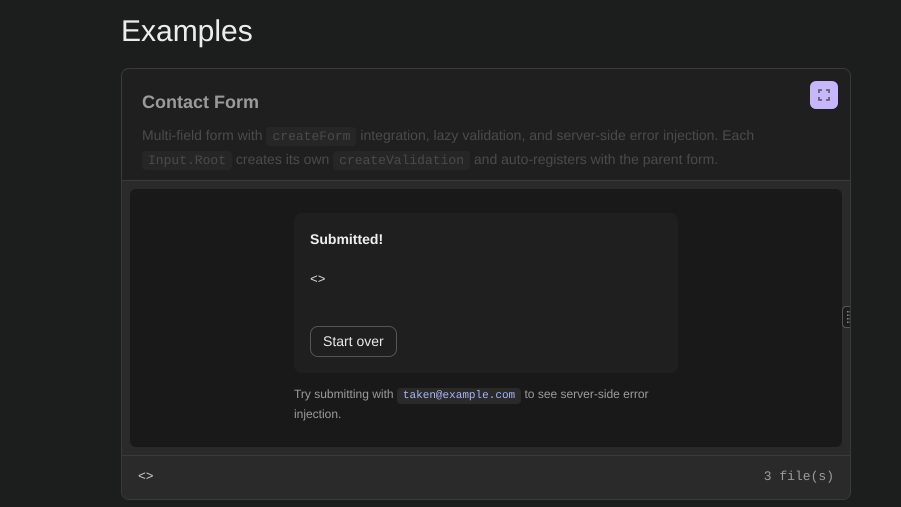 The width and height of the screenshot is (901, 507). I want to click on result-heading: Submitted!, so click(347, 239).